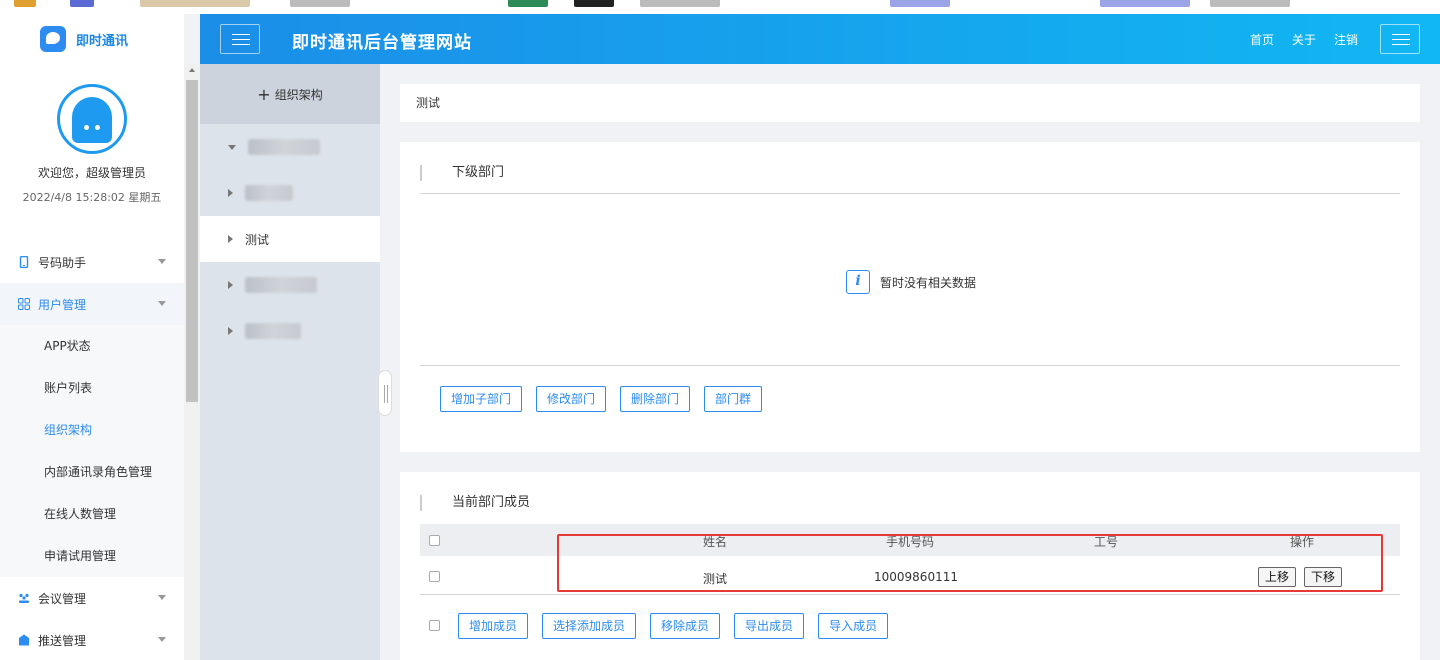  I want to click on phone-icon, so click(24, 262).